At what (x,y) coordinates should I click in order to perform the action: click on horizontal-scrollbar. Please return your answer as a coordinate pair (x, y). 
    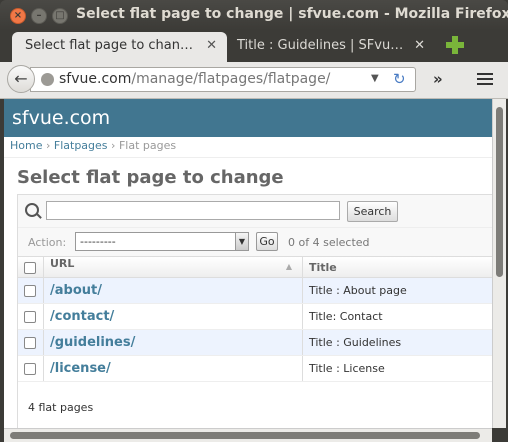
    Looking at the image, I should click on (248, 435).